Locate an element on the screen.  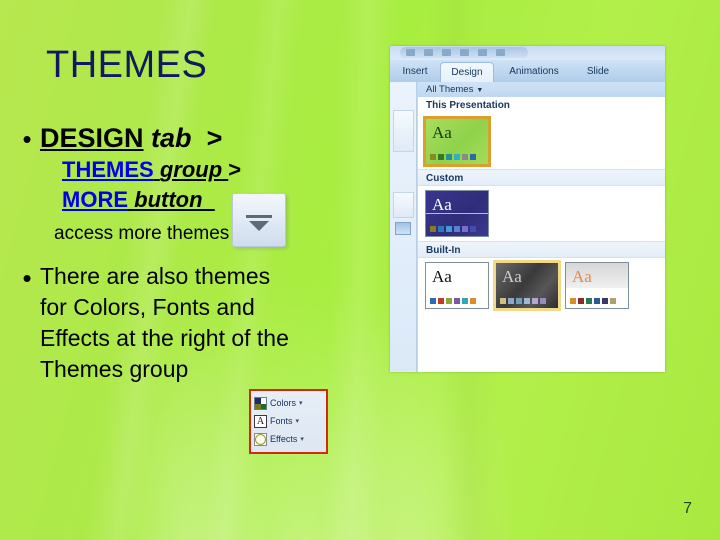
more-button-bar-icon is located at coordinates (259, 216).